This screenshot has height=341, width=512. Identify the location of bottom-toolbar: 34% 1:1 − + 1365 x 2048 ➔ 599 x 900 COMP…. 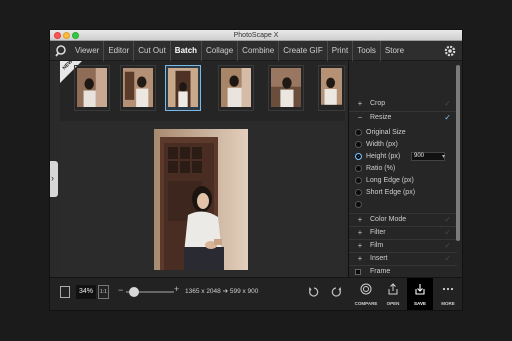
(256, 293).